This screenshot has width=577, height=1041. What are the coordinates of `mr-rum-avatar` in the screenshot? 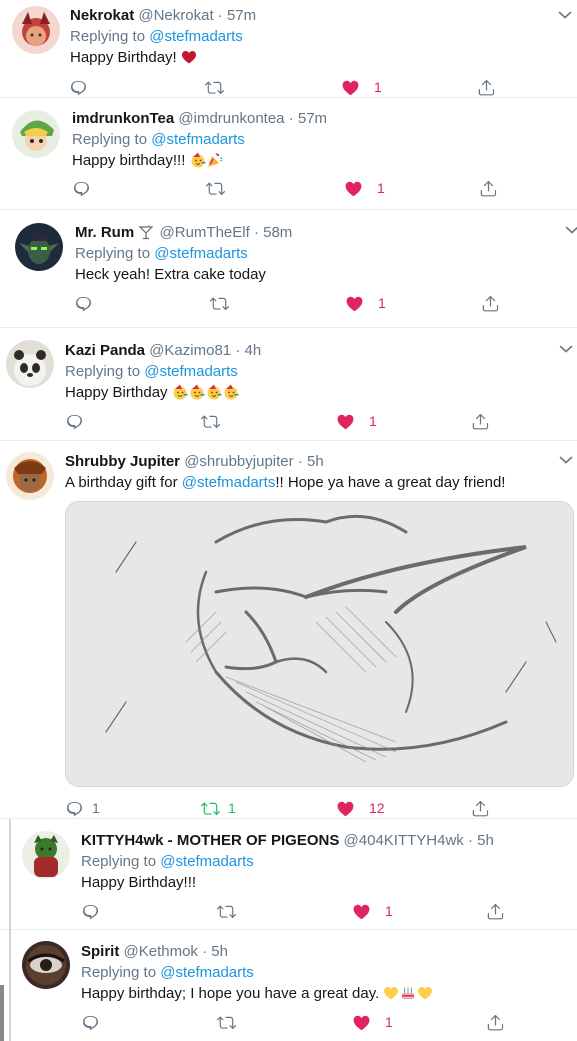 It's located at (39, 247).